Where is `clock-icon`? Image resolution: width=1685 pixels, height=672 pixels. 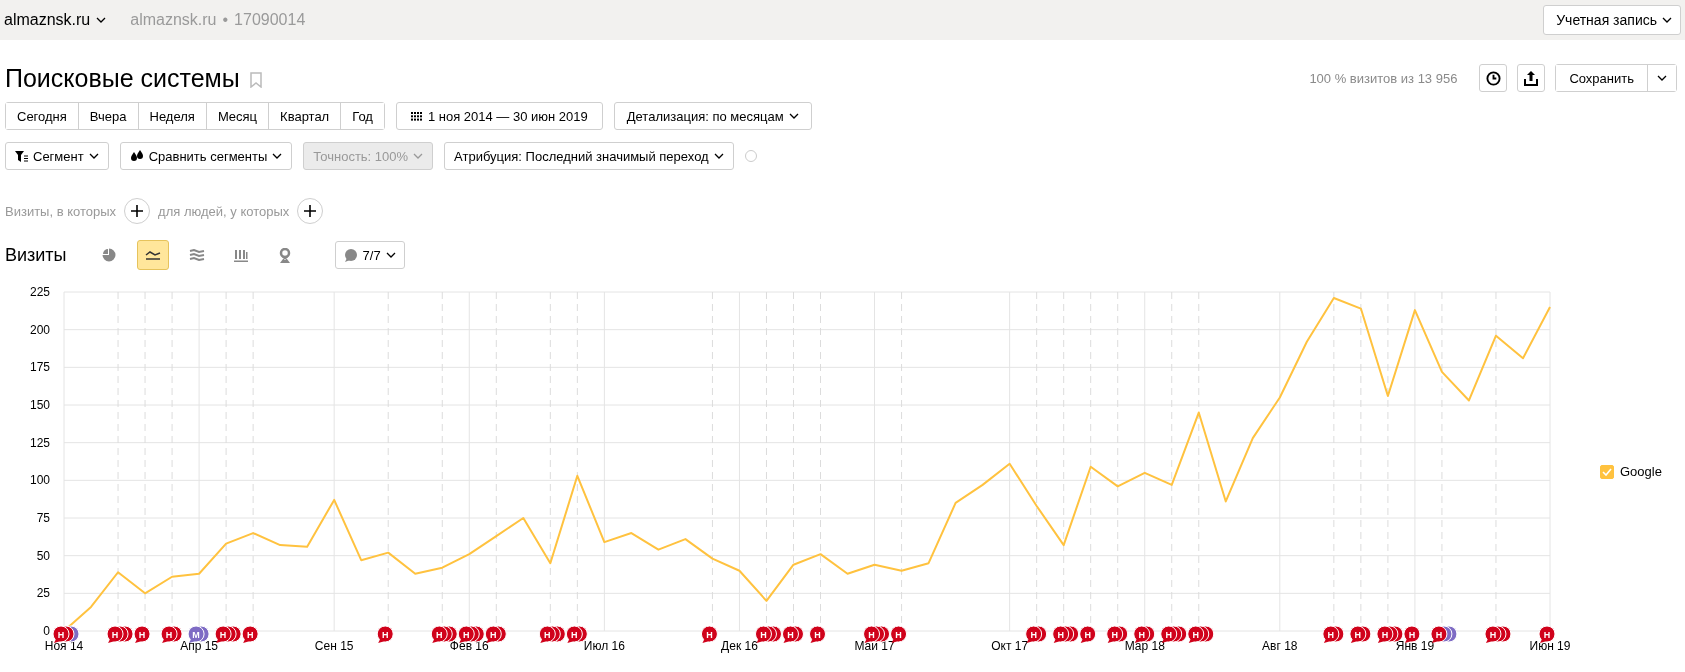 clock-icon is located at coordinates (1493, 78).